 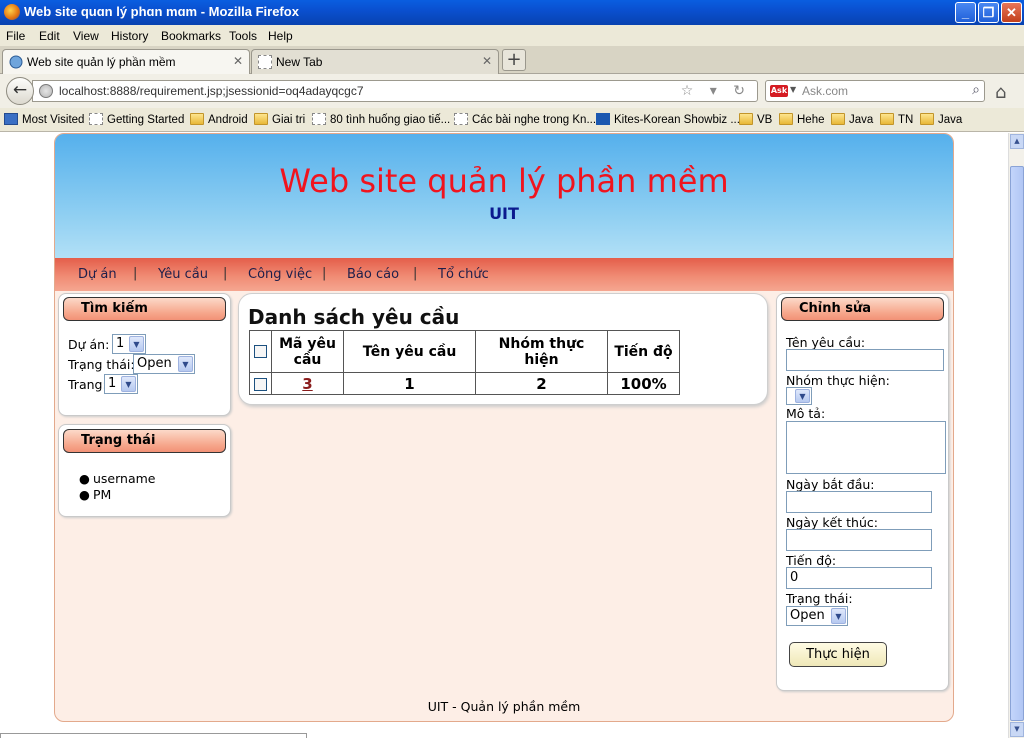 What do you see at coordinates (463, 274) in the screenshot?
I see `nav-to-chuc: Tổ chức` at bounding box center [463, 274].